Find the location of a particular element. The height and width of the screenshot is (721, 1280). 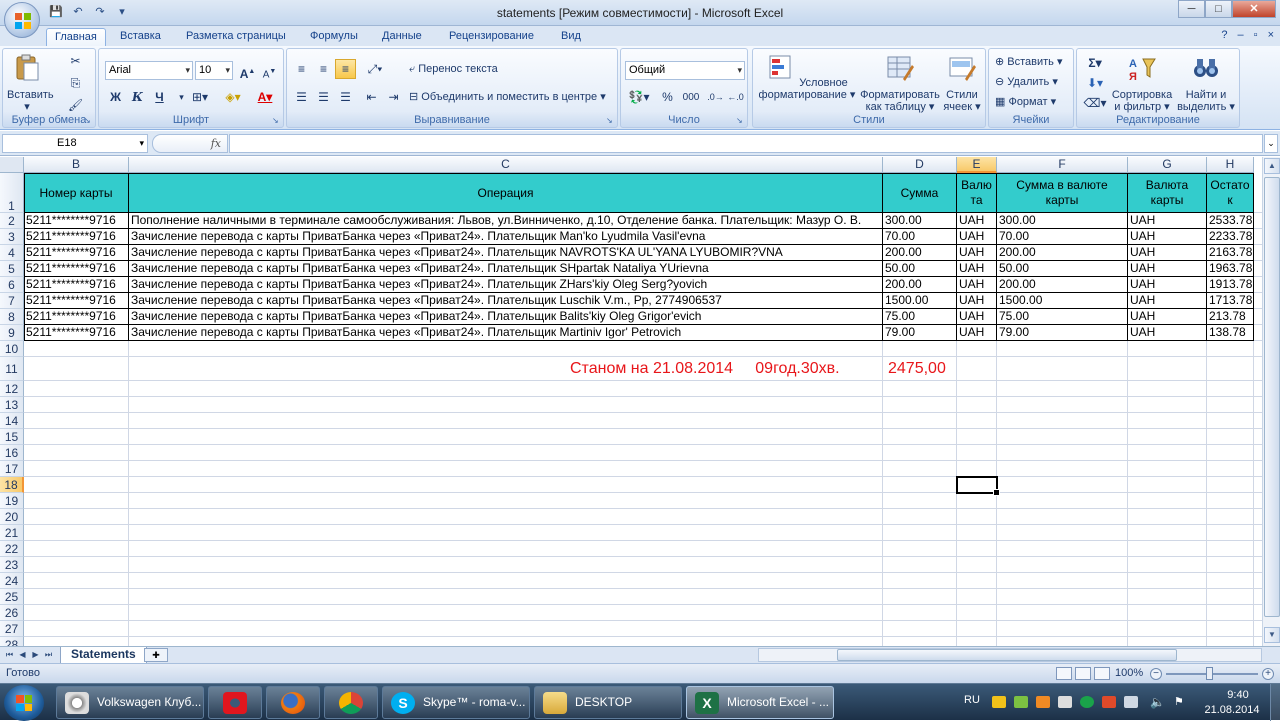

ribbon-restore-icon: ▫ is located at coordinates (1256, 35).